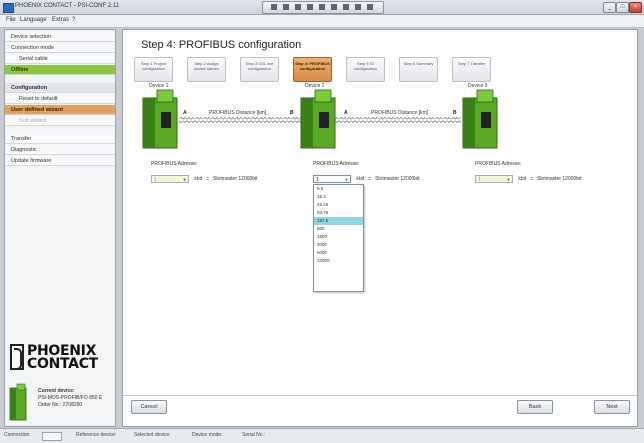  I want to click on cable-2-port-a: A, so click(346, 113).